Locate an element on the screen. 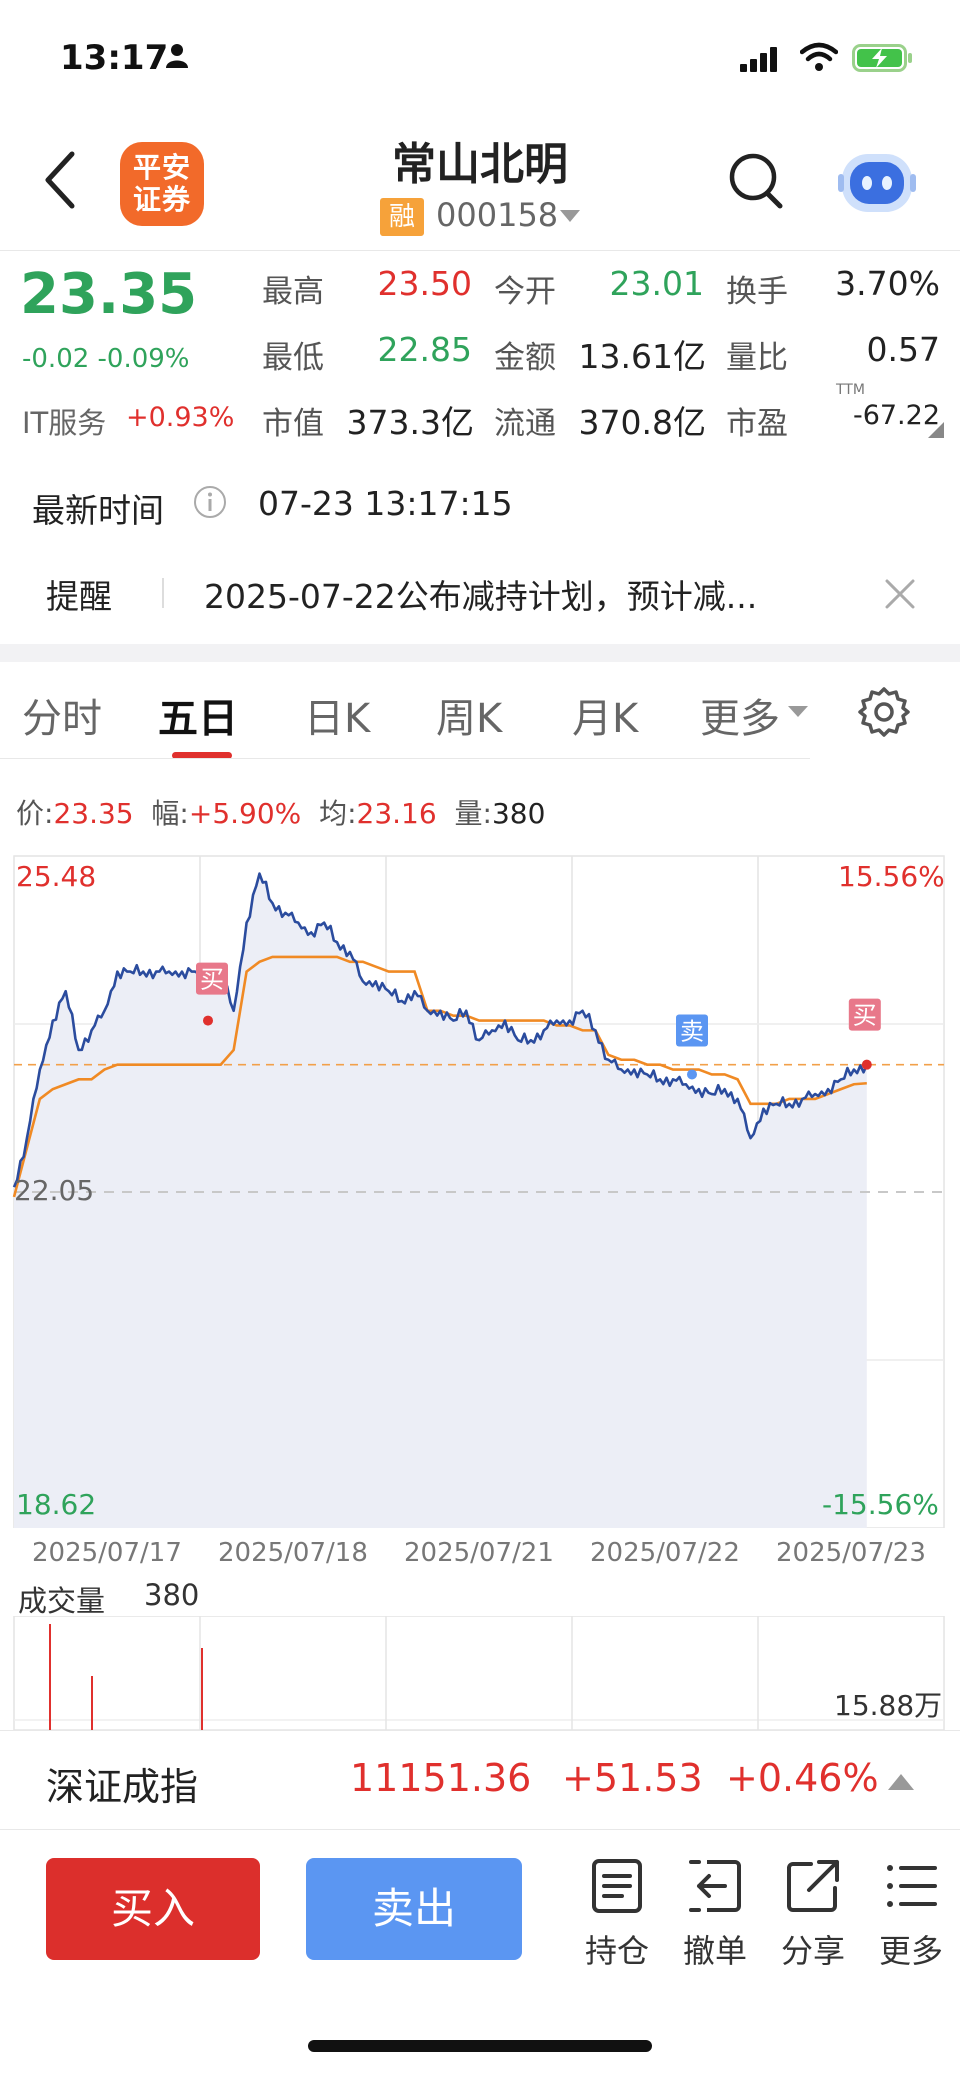  x-axis-date-label: 2025/07/21 is located at coordinates (479, 1553).